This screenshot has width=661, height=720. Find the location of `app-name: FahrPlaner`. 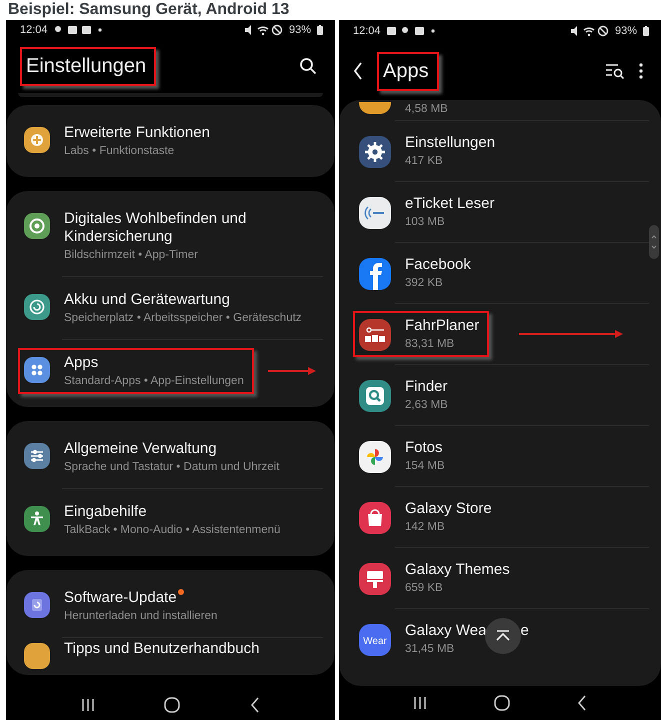

app-name: FahrPlaner is located at coordinates (442, 326).